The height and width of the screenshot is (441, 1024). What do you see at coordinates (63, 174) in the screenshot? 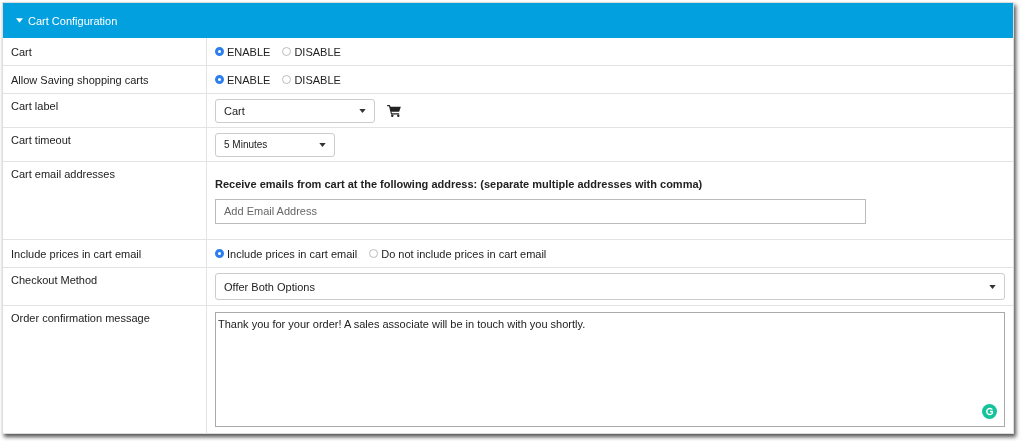
I see `field-label: Cart email addresses` at bounding box center [63, 174].